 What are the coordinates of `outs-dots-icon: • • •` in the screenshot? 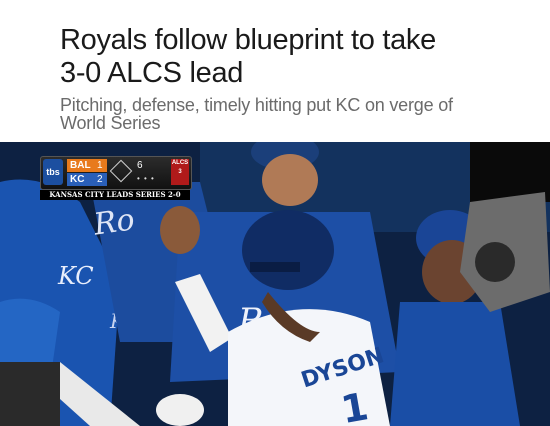 It's located at (146, 178).